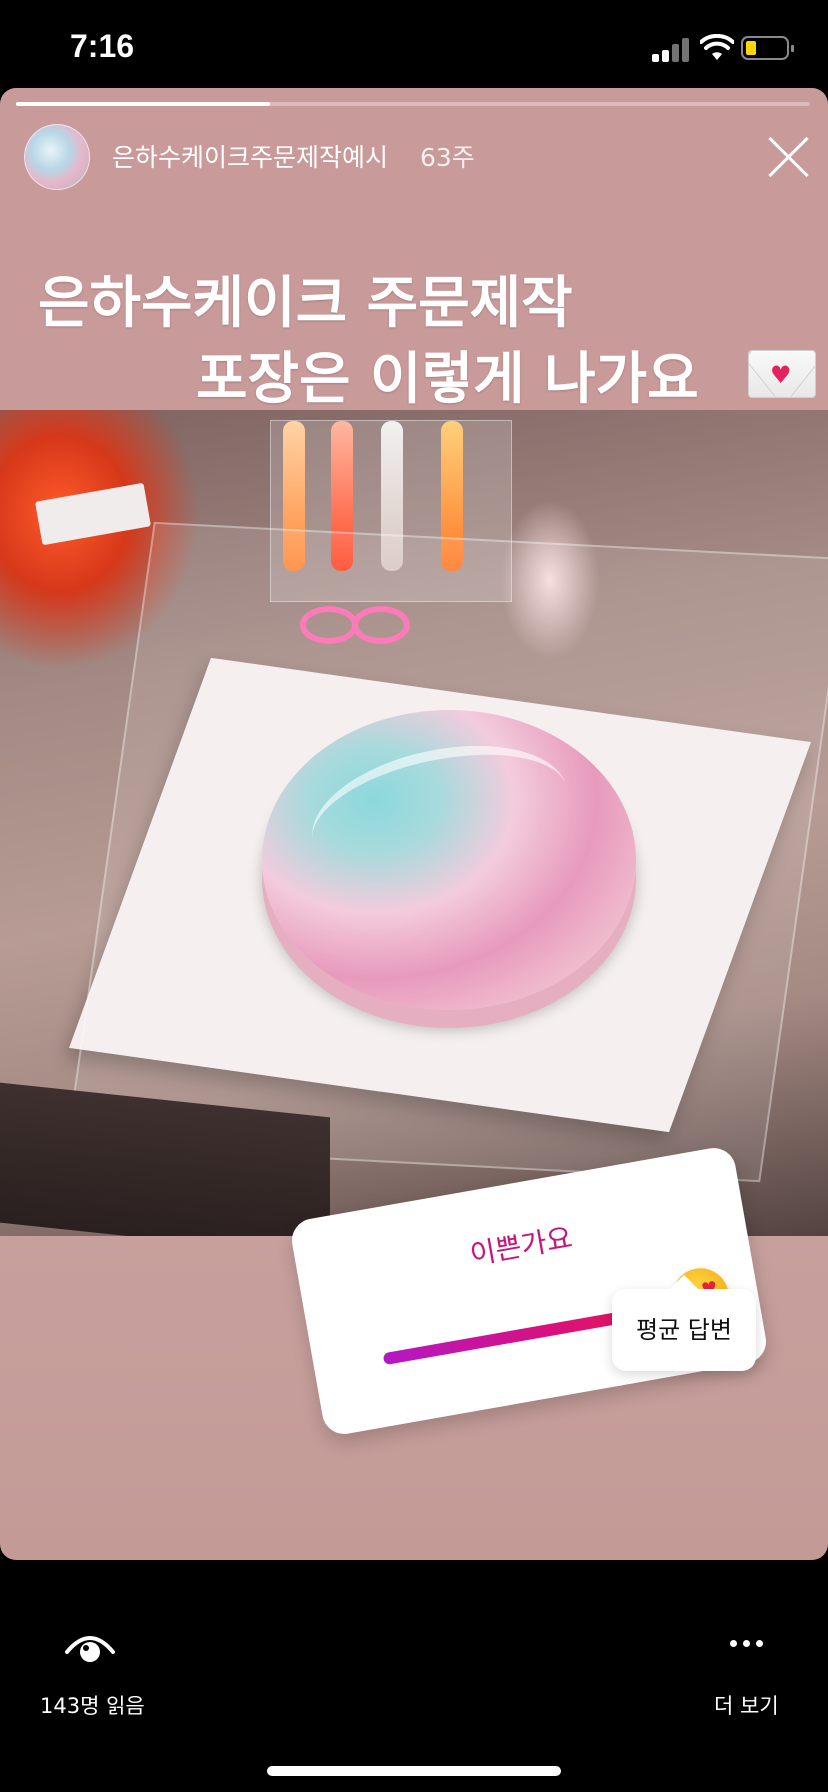  I want to click on eye-icon, so click(90, 1648).